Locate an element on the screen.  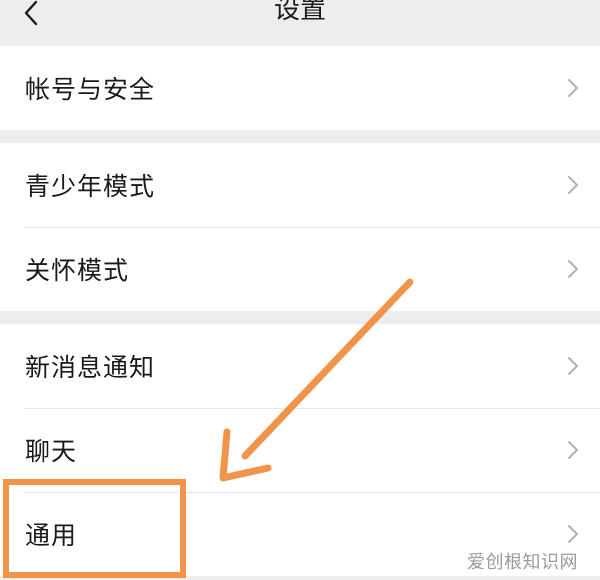
settings-item-account-security: 帐号与安全 is located at coordinates (300, 88).